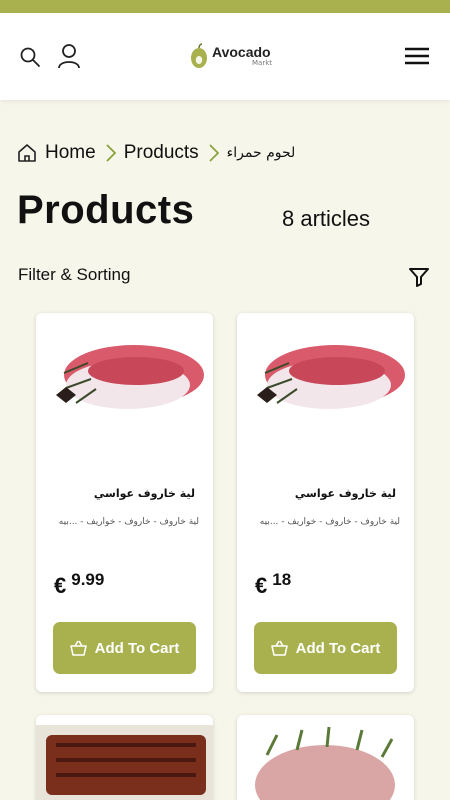 The width and height of the screenshot is (450, 800). What do you see at coordinates (106, 210) in the screenshot?
I see `page-title: Products` at bounding box center [106, 210].